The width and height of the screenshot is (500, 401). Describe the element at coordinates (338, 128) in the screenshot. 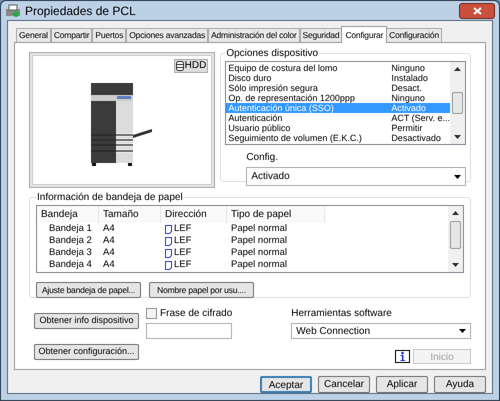

I see `list-item: Usuario público Permitir` at that location.